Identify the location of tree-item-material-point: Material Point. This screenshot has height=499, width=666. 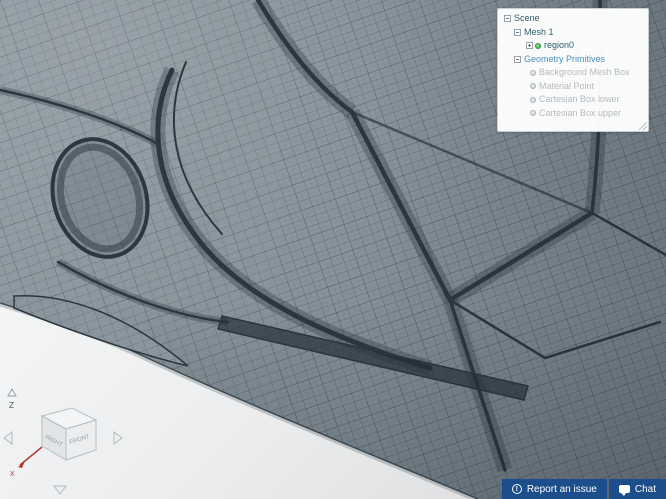
(573, 87).